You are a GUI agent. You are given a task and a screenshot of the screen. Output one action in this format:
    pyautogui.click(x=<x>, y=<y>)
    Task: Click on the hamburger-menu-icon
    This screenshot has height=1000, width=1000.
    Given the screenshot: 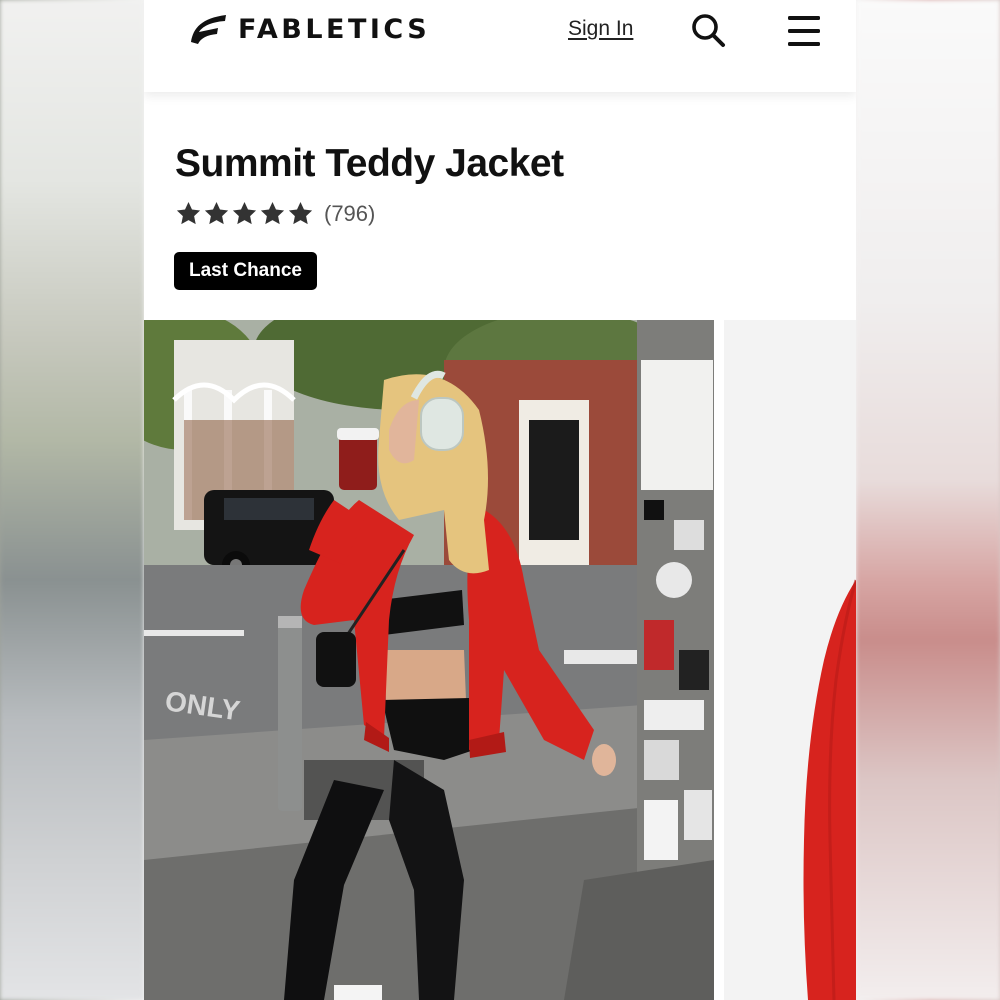 What is the action you would take?
    pyautogui.click(x=804, y=31)
    